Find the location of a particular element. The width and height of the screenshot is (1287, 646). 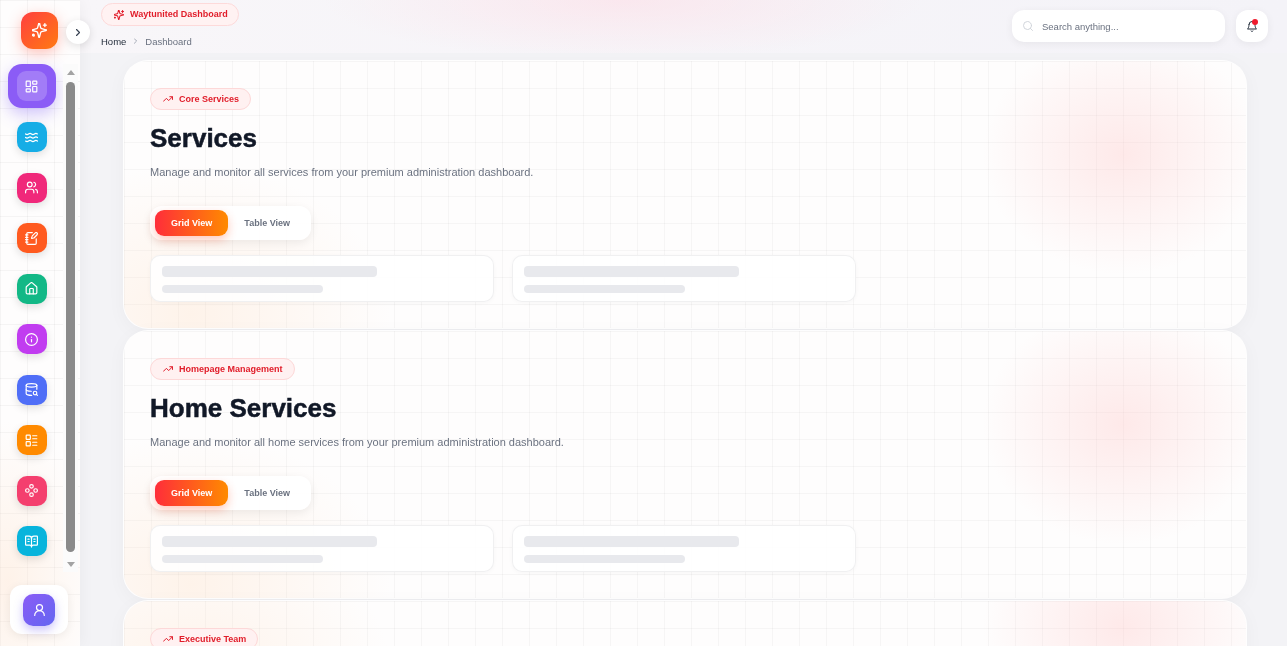

section-title: Services is located at coordinates (203, 138).